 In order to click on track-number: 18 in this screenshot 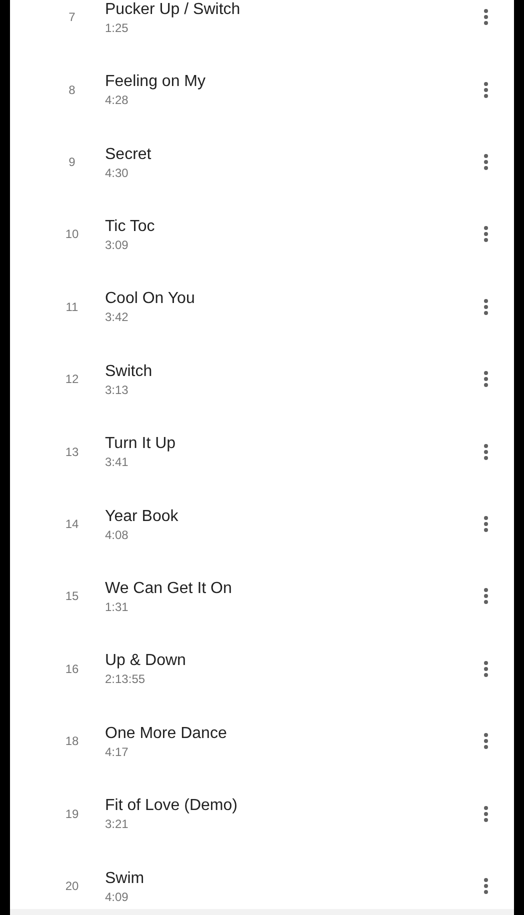, I will do `click(72, 741)`.